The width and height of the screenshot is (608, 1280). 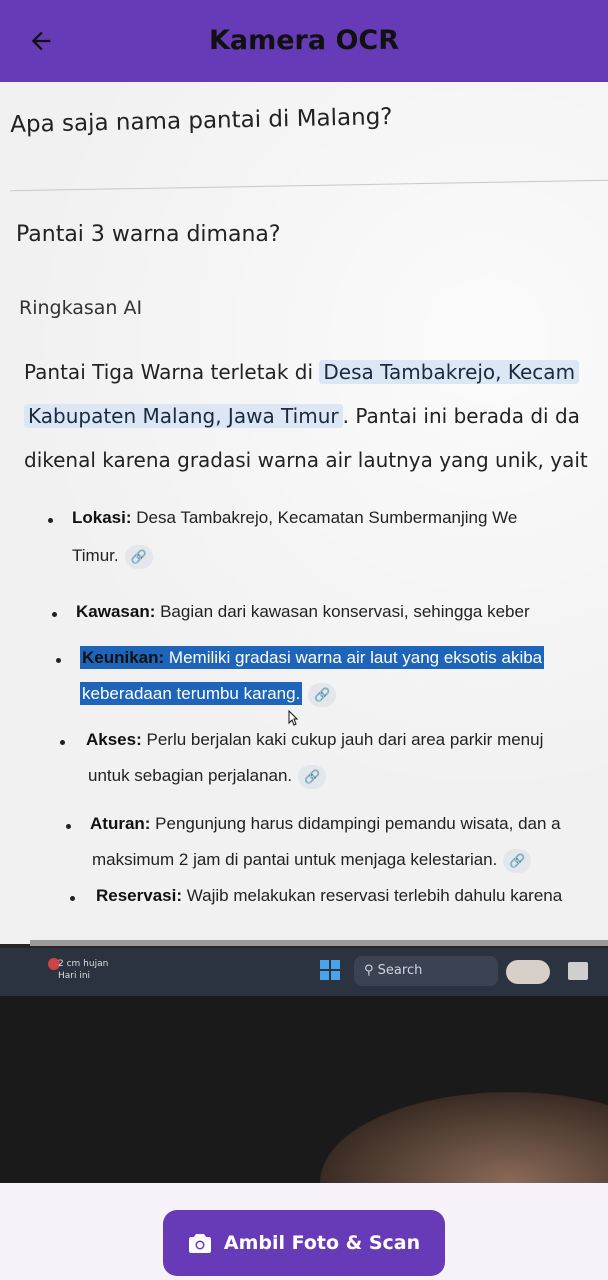 I want to click on list-item-label: Keunikan:, so click(x=123, y=657).